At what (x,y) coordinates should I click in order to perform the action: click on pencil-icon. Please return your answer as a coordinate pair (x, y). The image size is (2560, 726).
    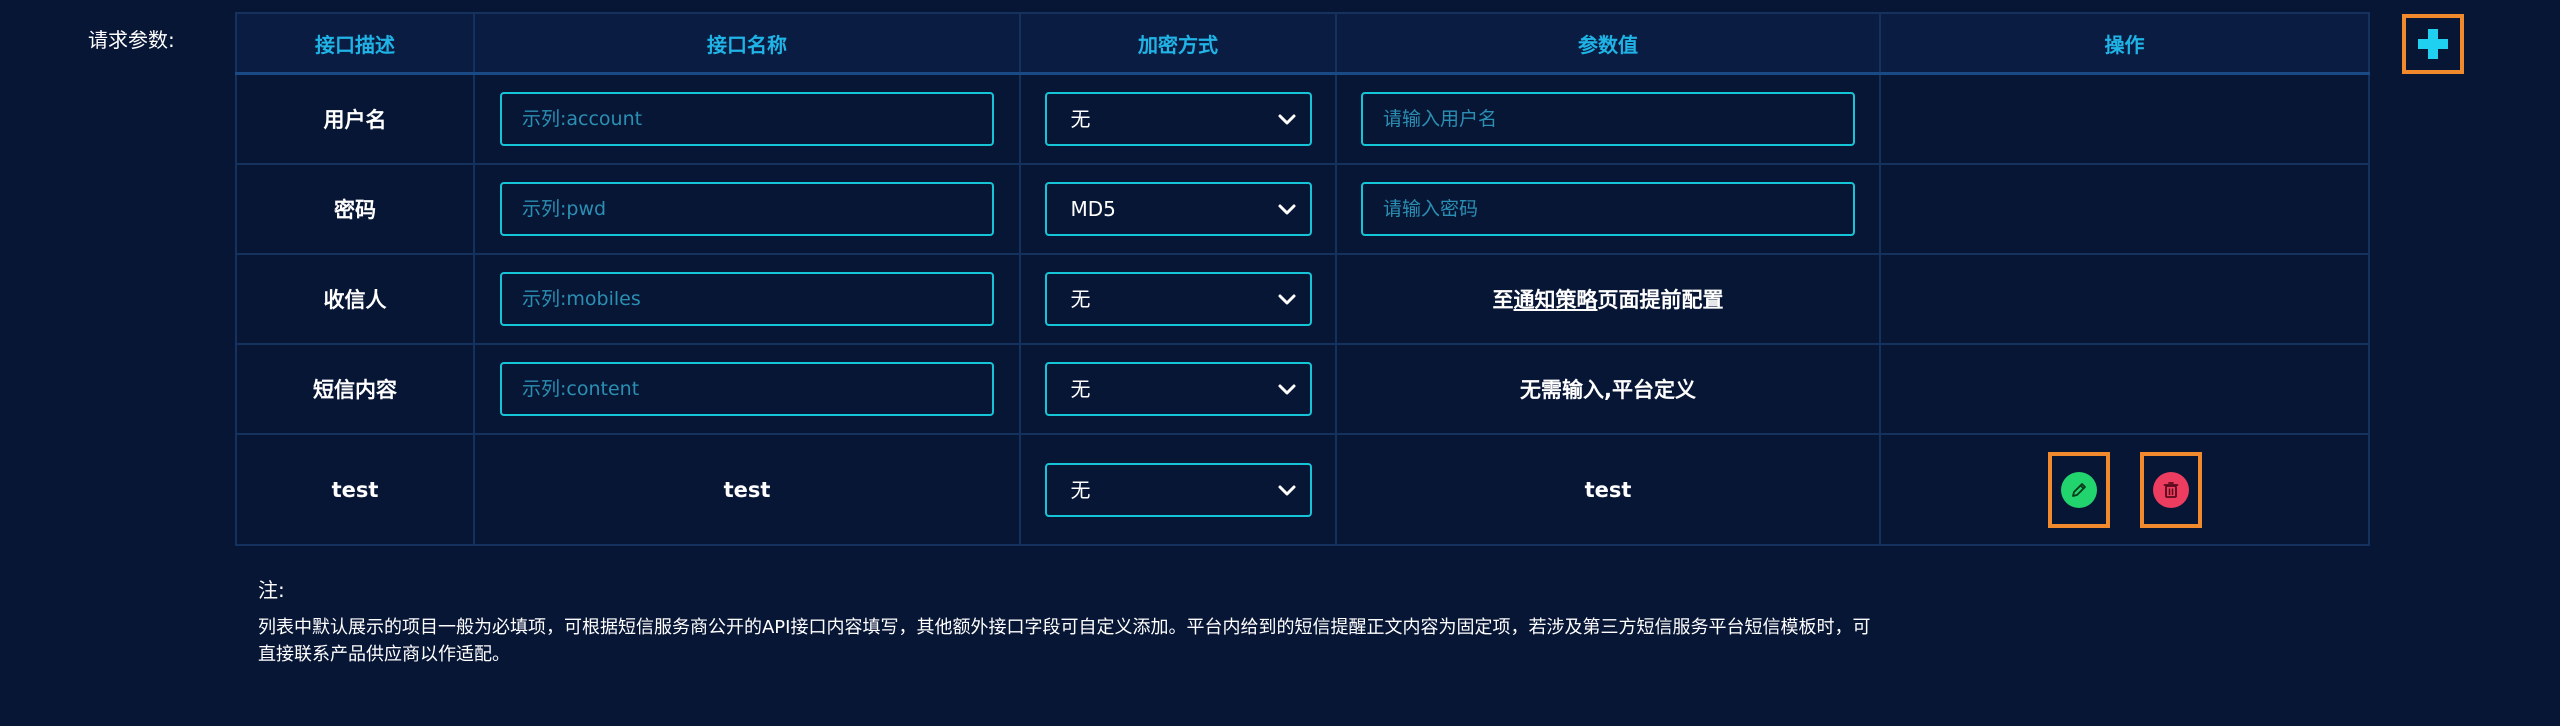
    Looking at the image, I should click on (2078, 489).